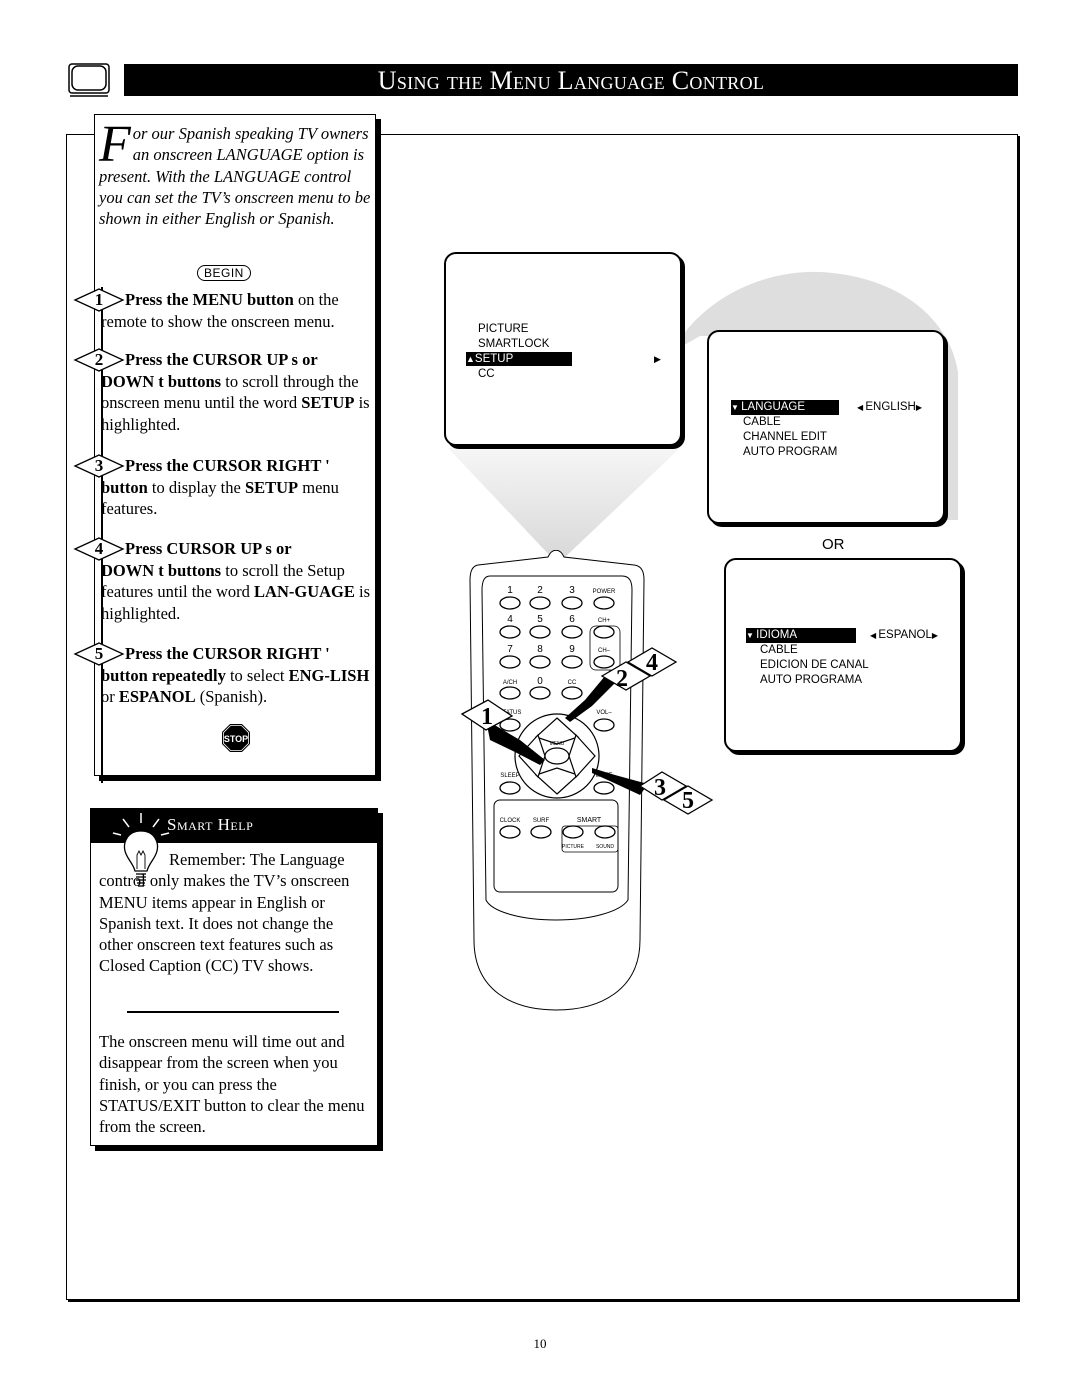 The image size is (1080, 1397). I want to click on key-label: 1, so click(510, 590).